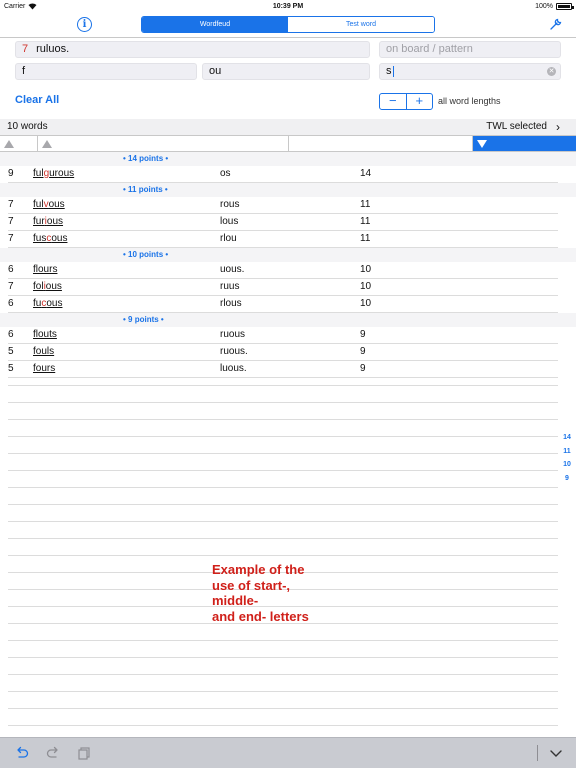  I want to click on word-text: flouts, so click(45, 335).